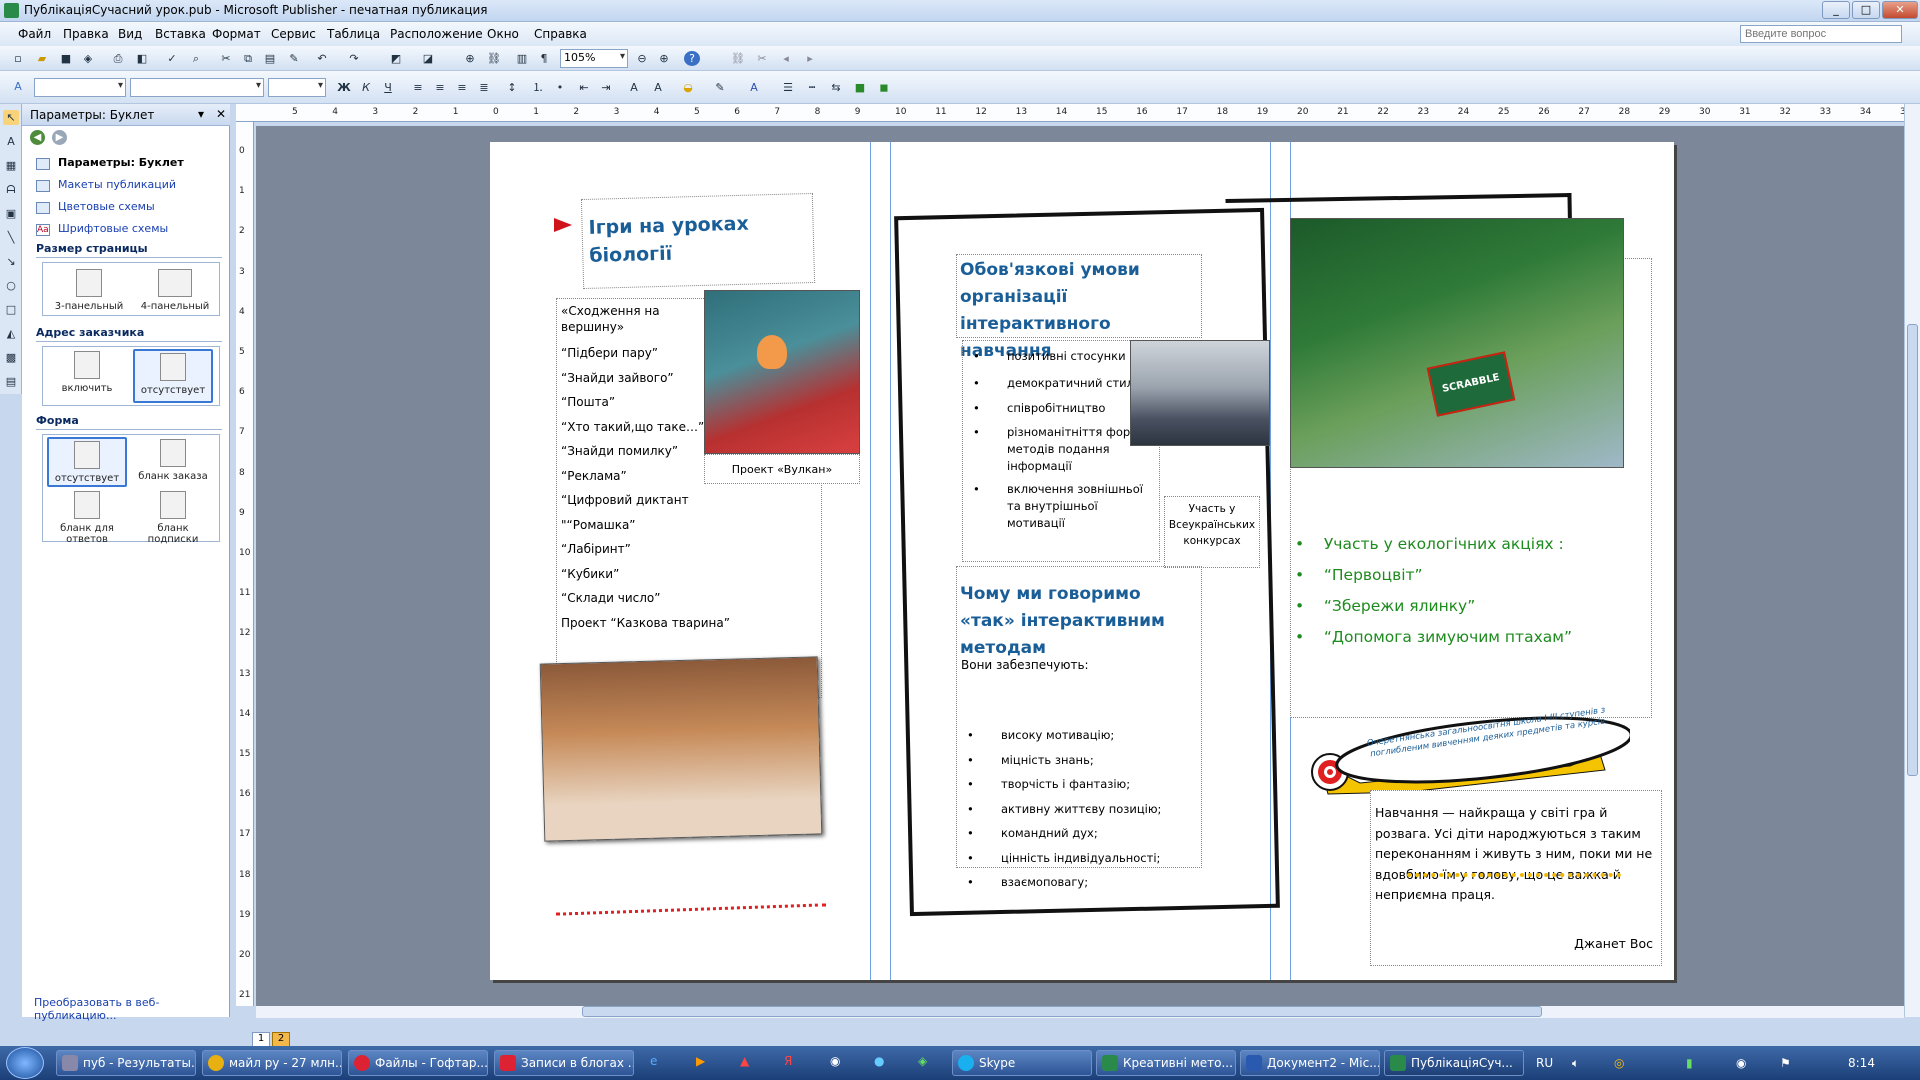 The image size is (1920, 1080). Describe the element at coordinates (879, 1061) in the screenshot. I see `network-app-icon: ●` at that location.